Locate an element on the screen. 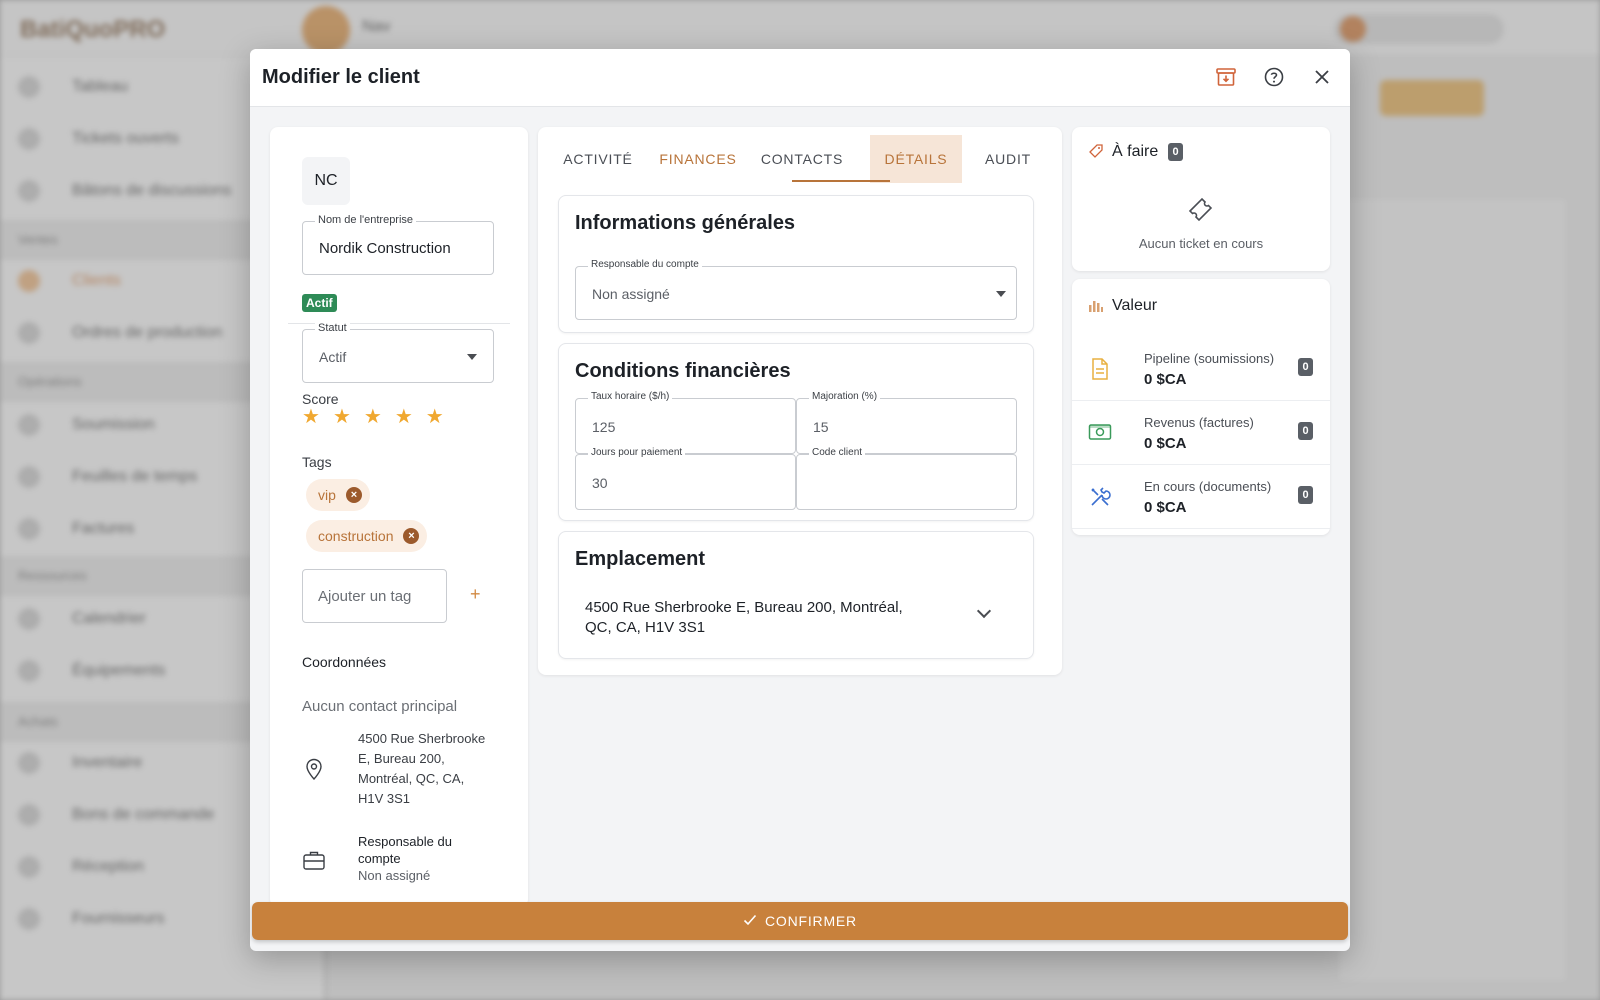 This screenshot has width=1600, height=1000. tab-finances: FINANCES is located at coordinates (698, 159).